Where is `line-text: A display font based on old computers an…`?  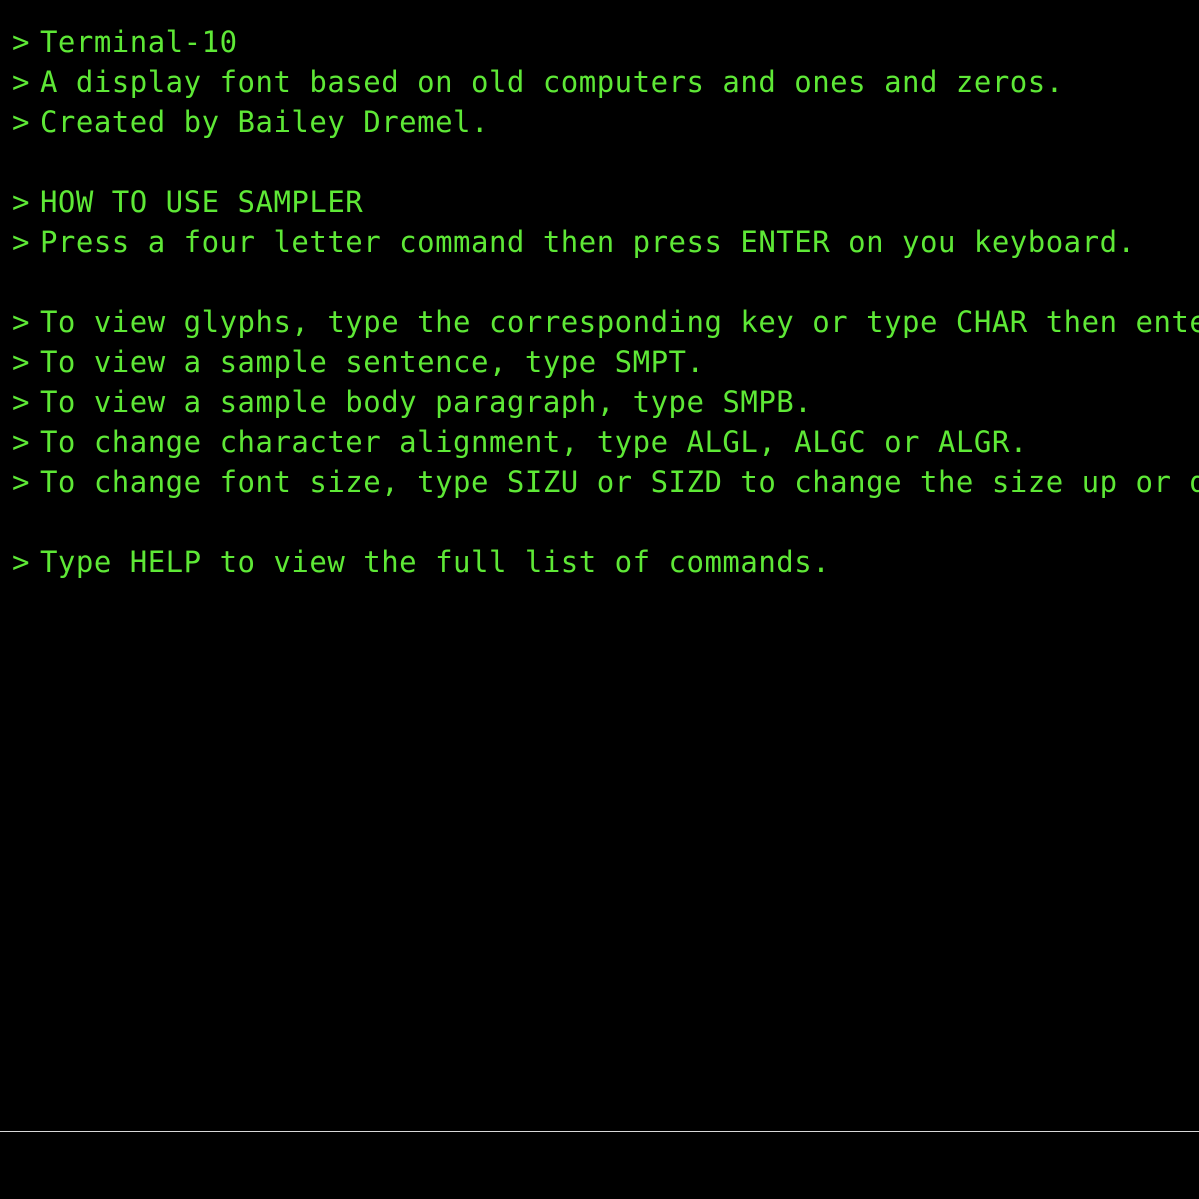 line-text: A display font based on old computers an… is located at coordinates (551, 82).